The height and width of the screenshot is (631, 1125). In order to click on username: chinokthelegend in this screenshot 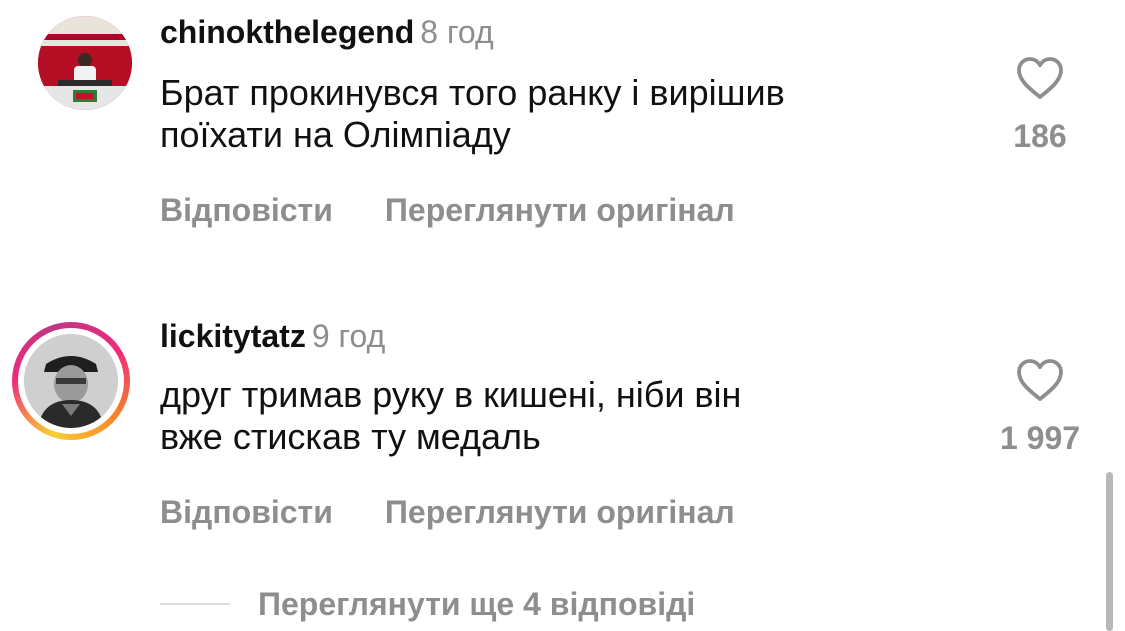, I will do `click(287, 32)`.